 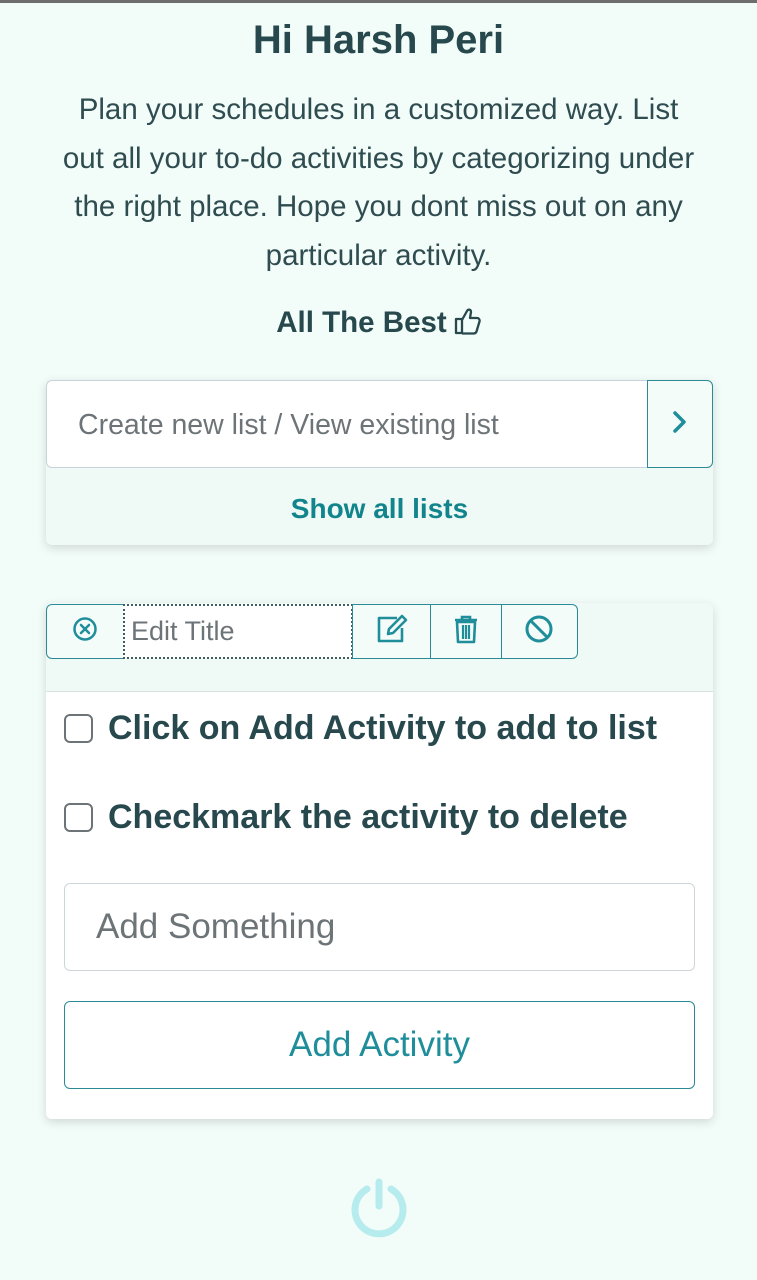 What do you see at coordinates (467, 325) in the screenshot?
I see `thumbs-up-icon` at bounding box center [467, 325].